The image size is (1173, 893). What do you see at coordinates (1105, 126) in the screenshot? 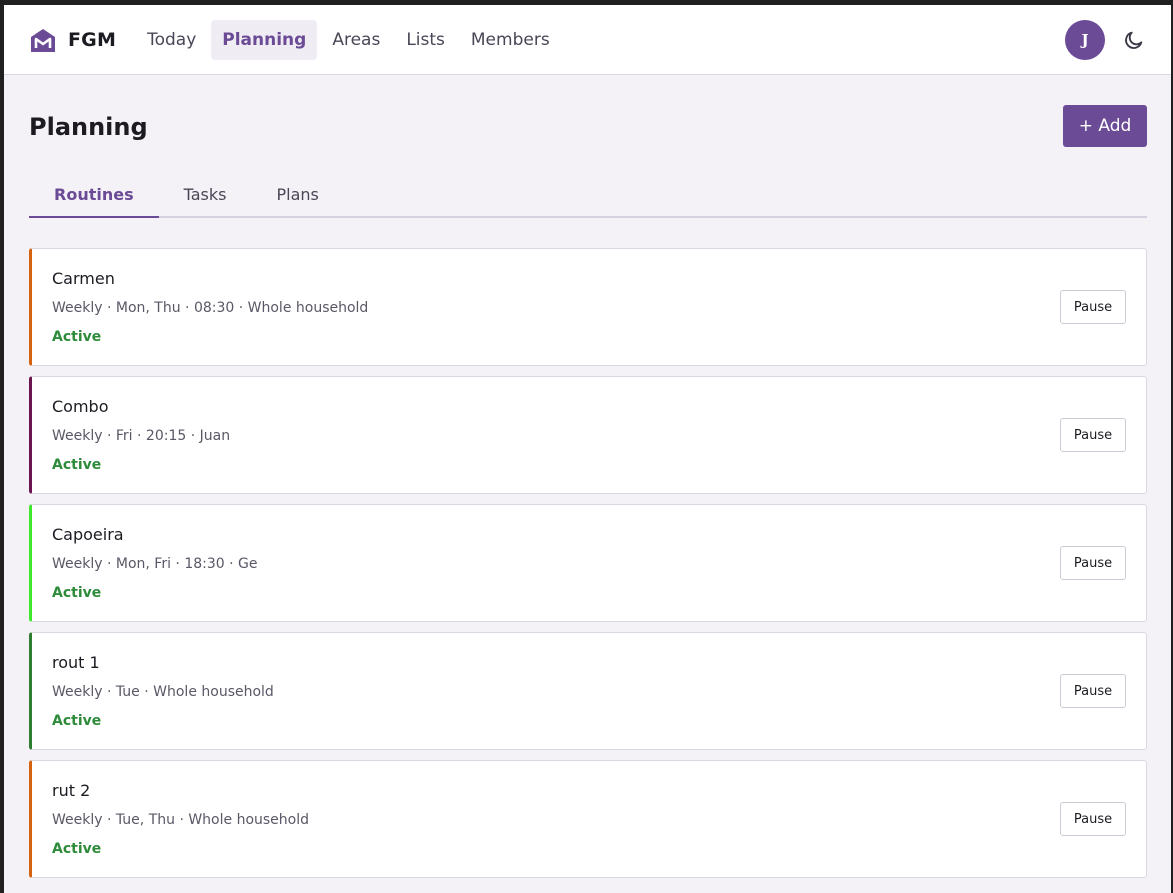
I see `add-button: + Add` at bounding box center [1105, 126].